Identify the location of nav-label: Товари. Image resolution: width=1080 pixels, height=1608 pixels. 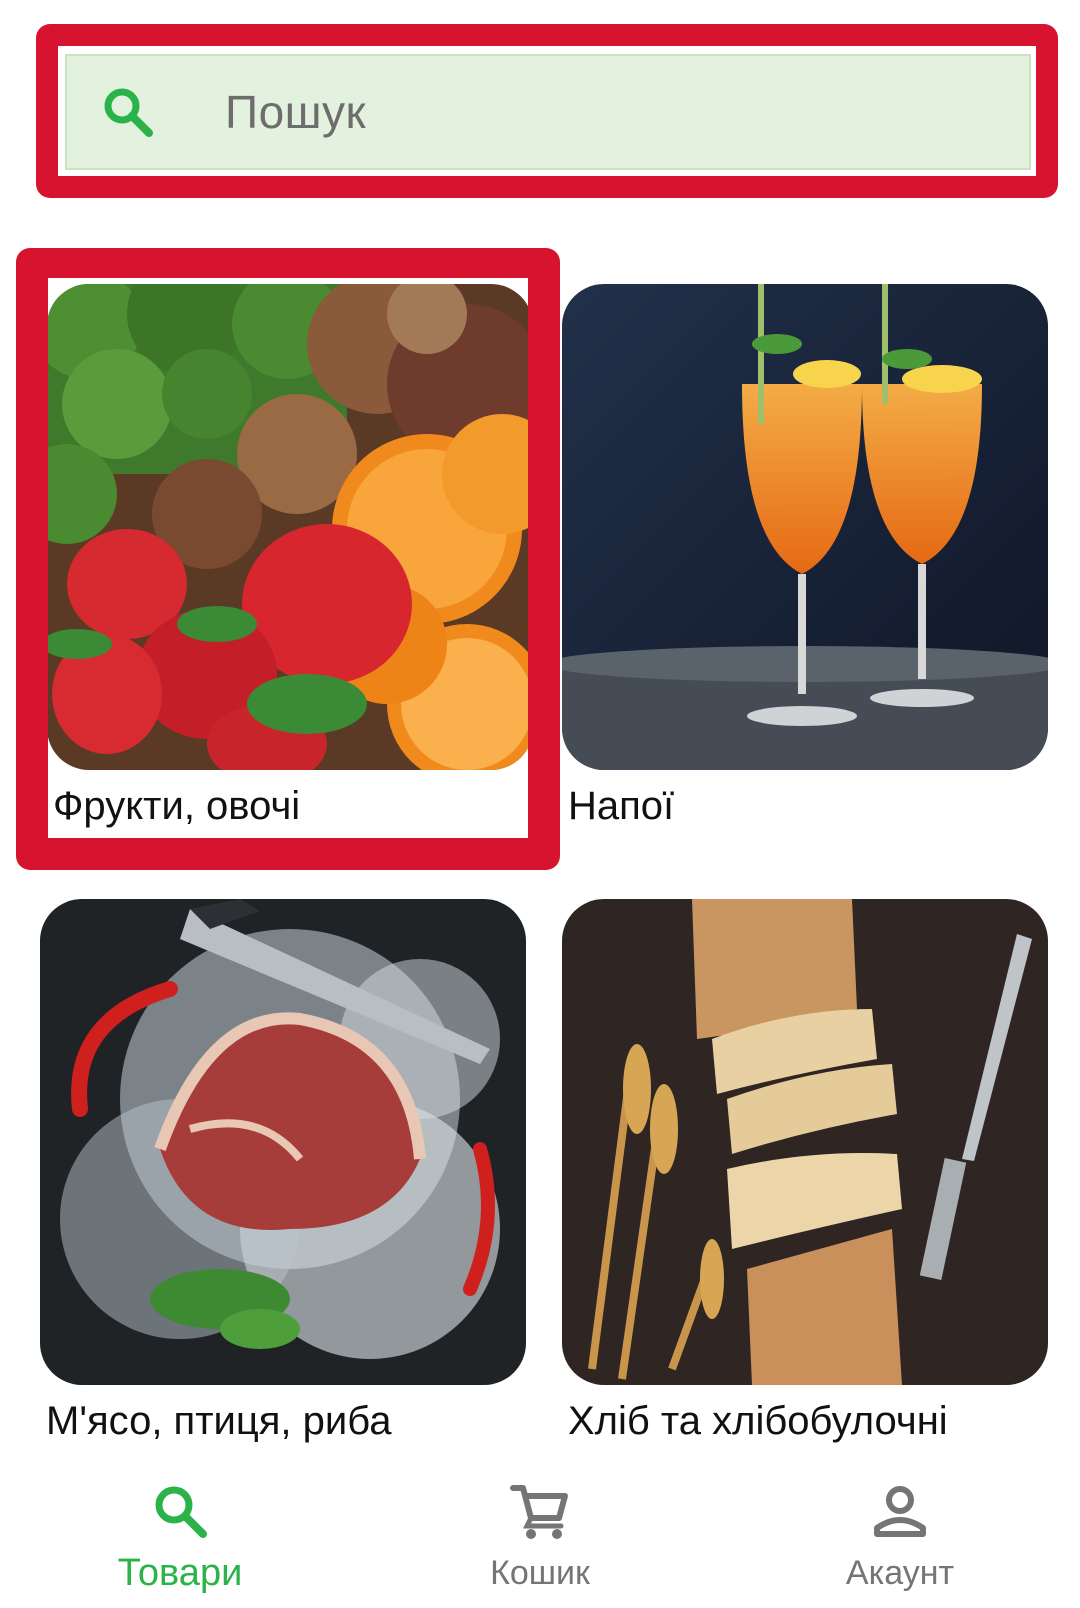
(180, 1573).